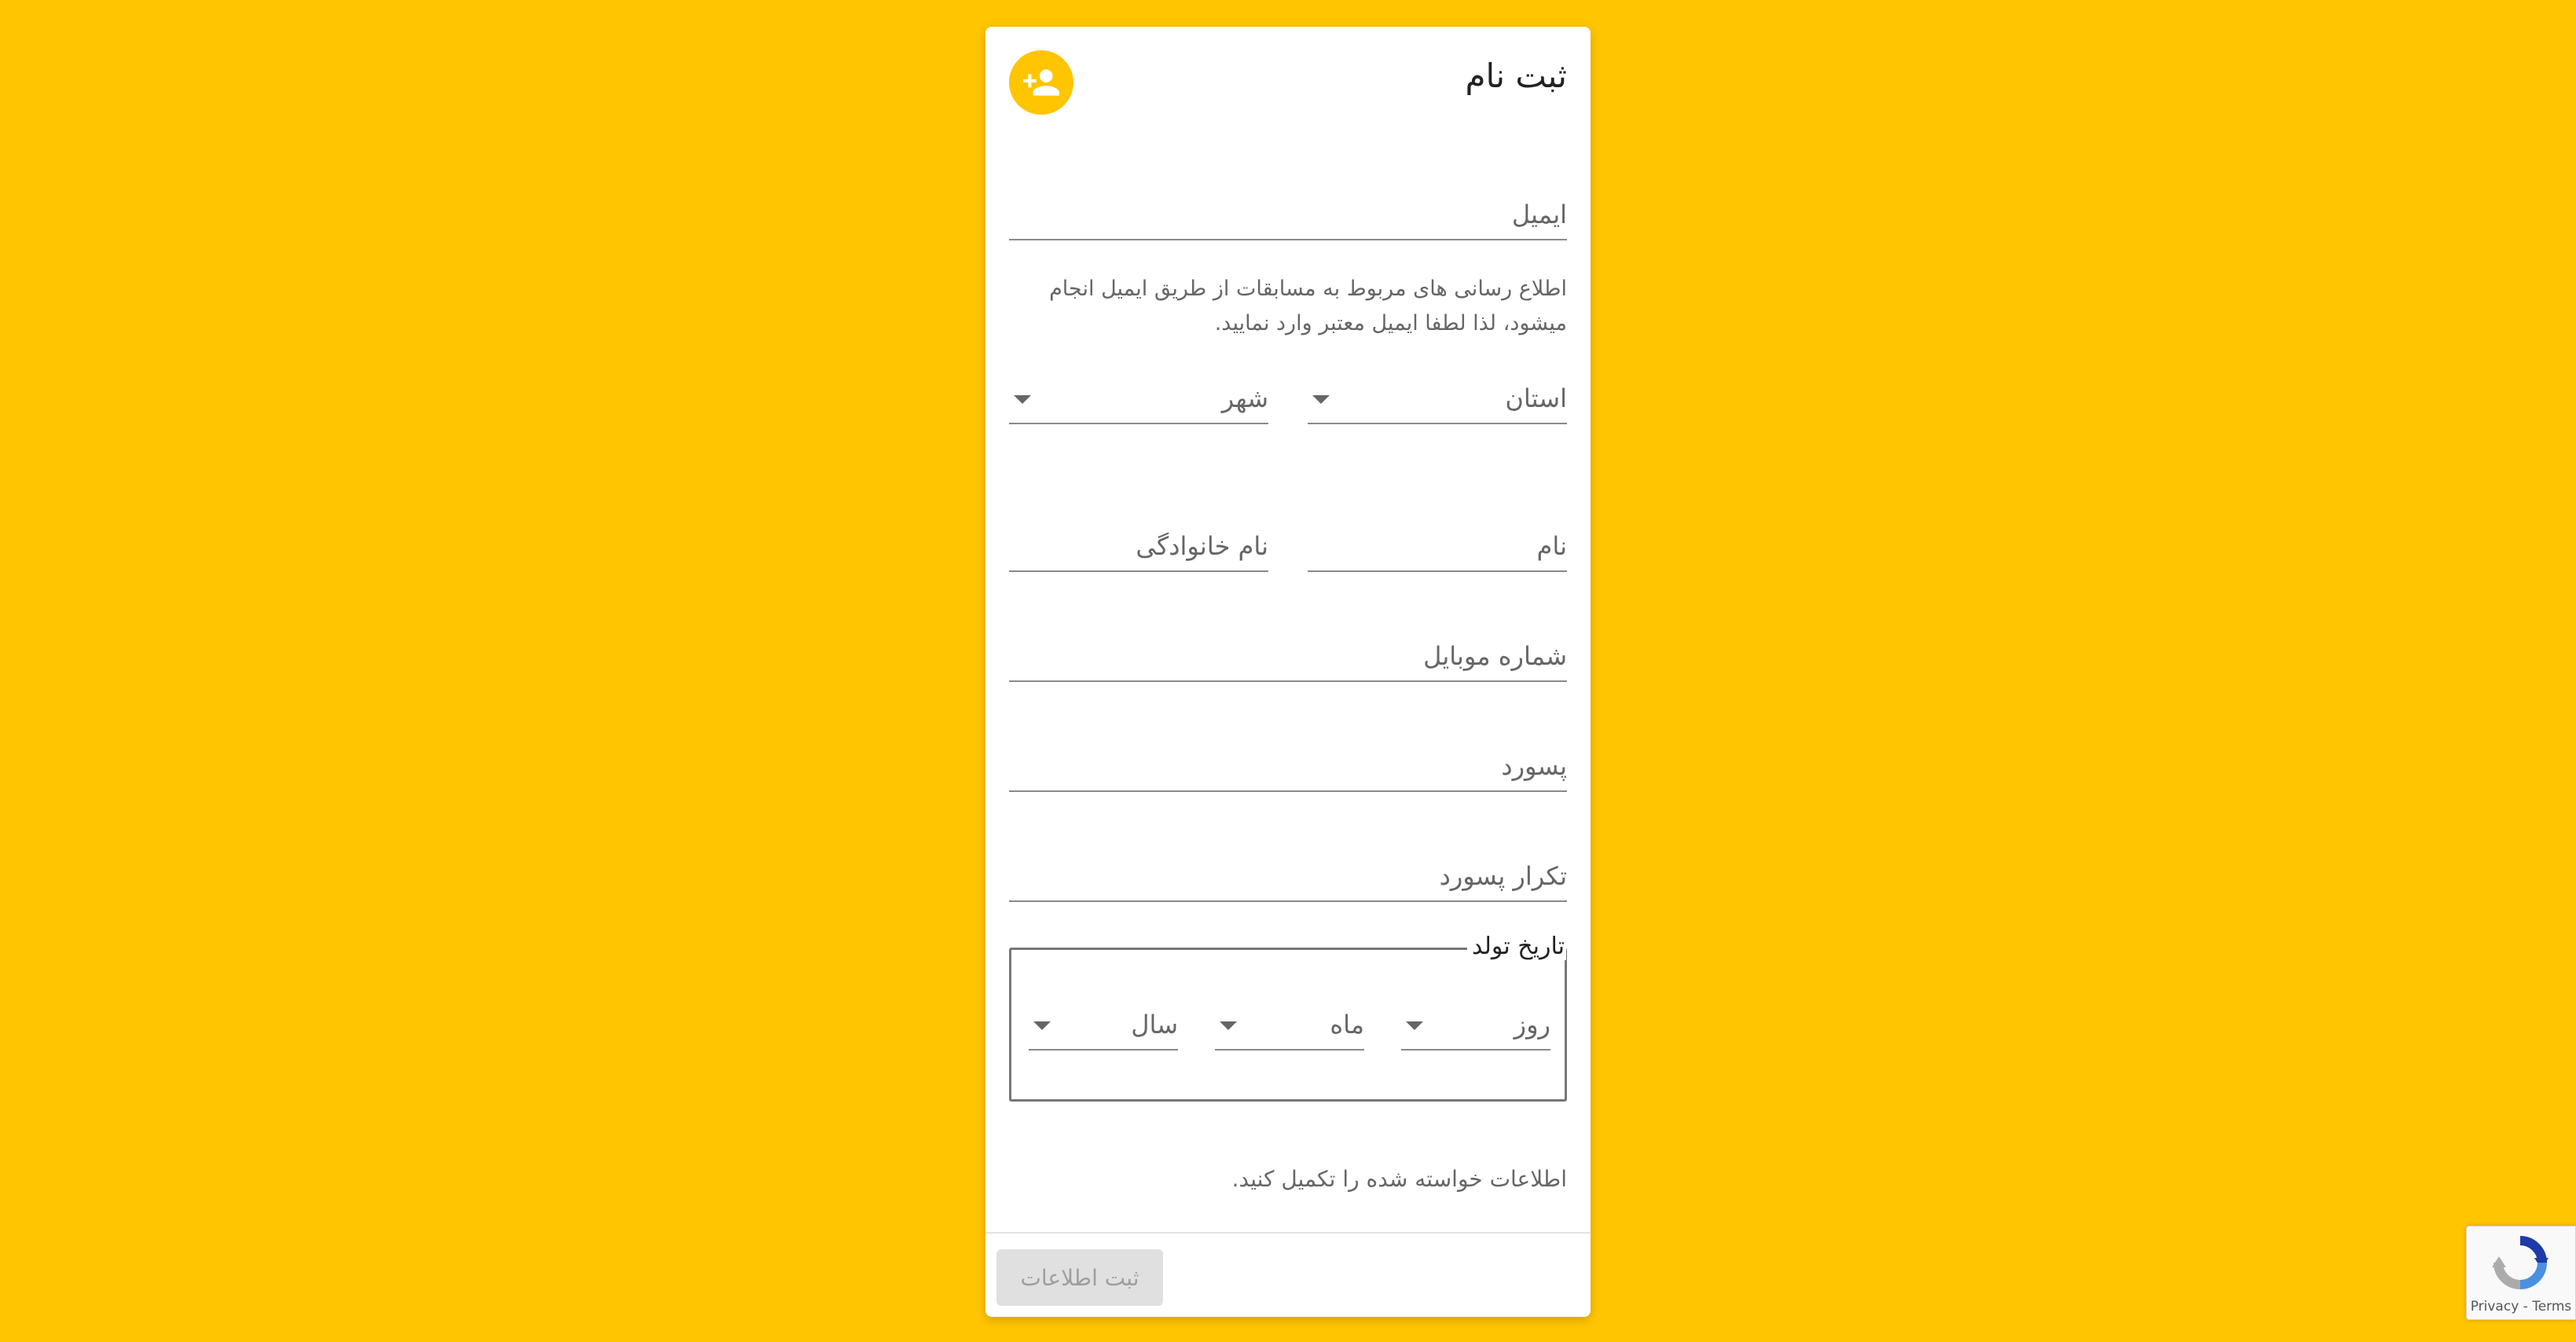 The height and width of the screenshot is (1342, 2576). I want to click on first-name-field: نام, so click(1437, 543).